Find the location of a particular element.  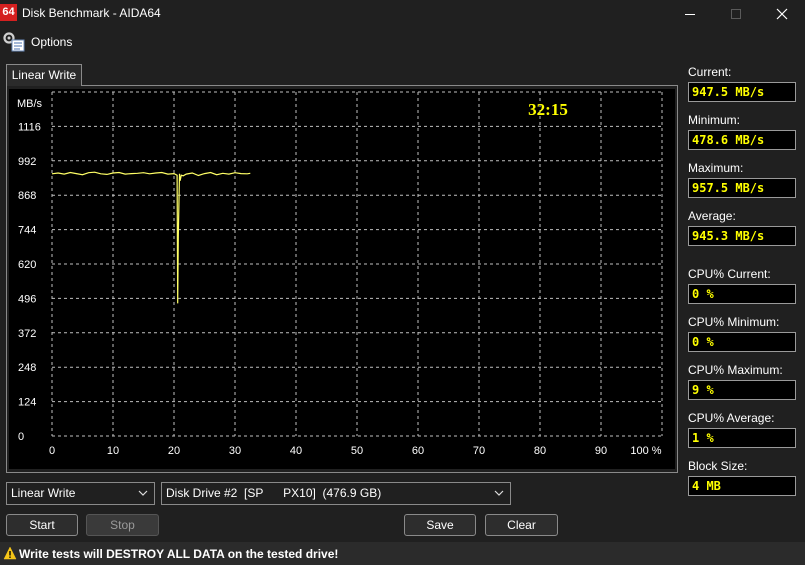

cpu-minimum-label: CPU% Minimum: is located at coordinates (734, 322).